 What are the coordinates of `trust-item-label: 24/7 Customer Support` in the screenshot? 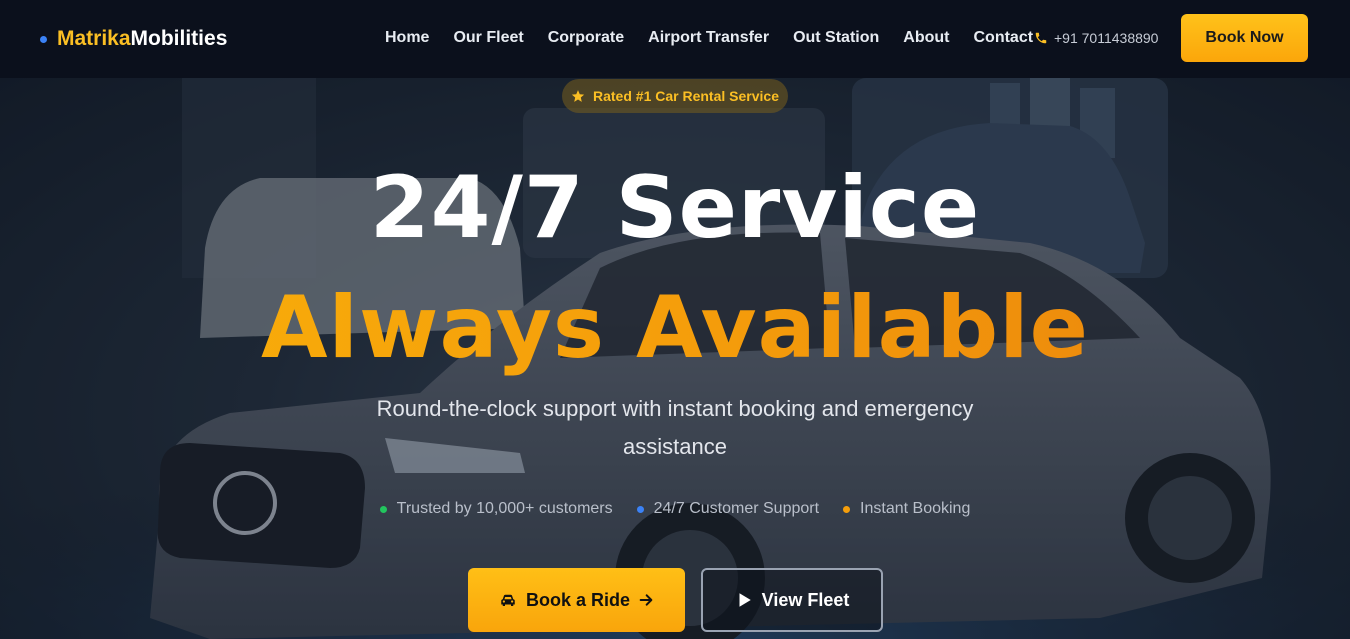 It's located at (736, 508).